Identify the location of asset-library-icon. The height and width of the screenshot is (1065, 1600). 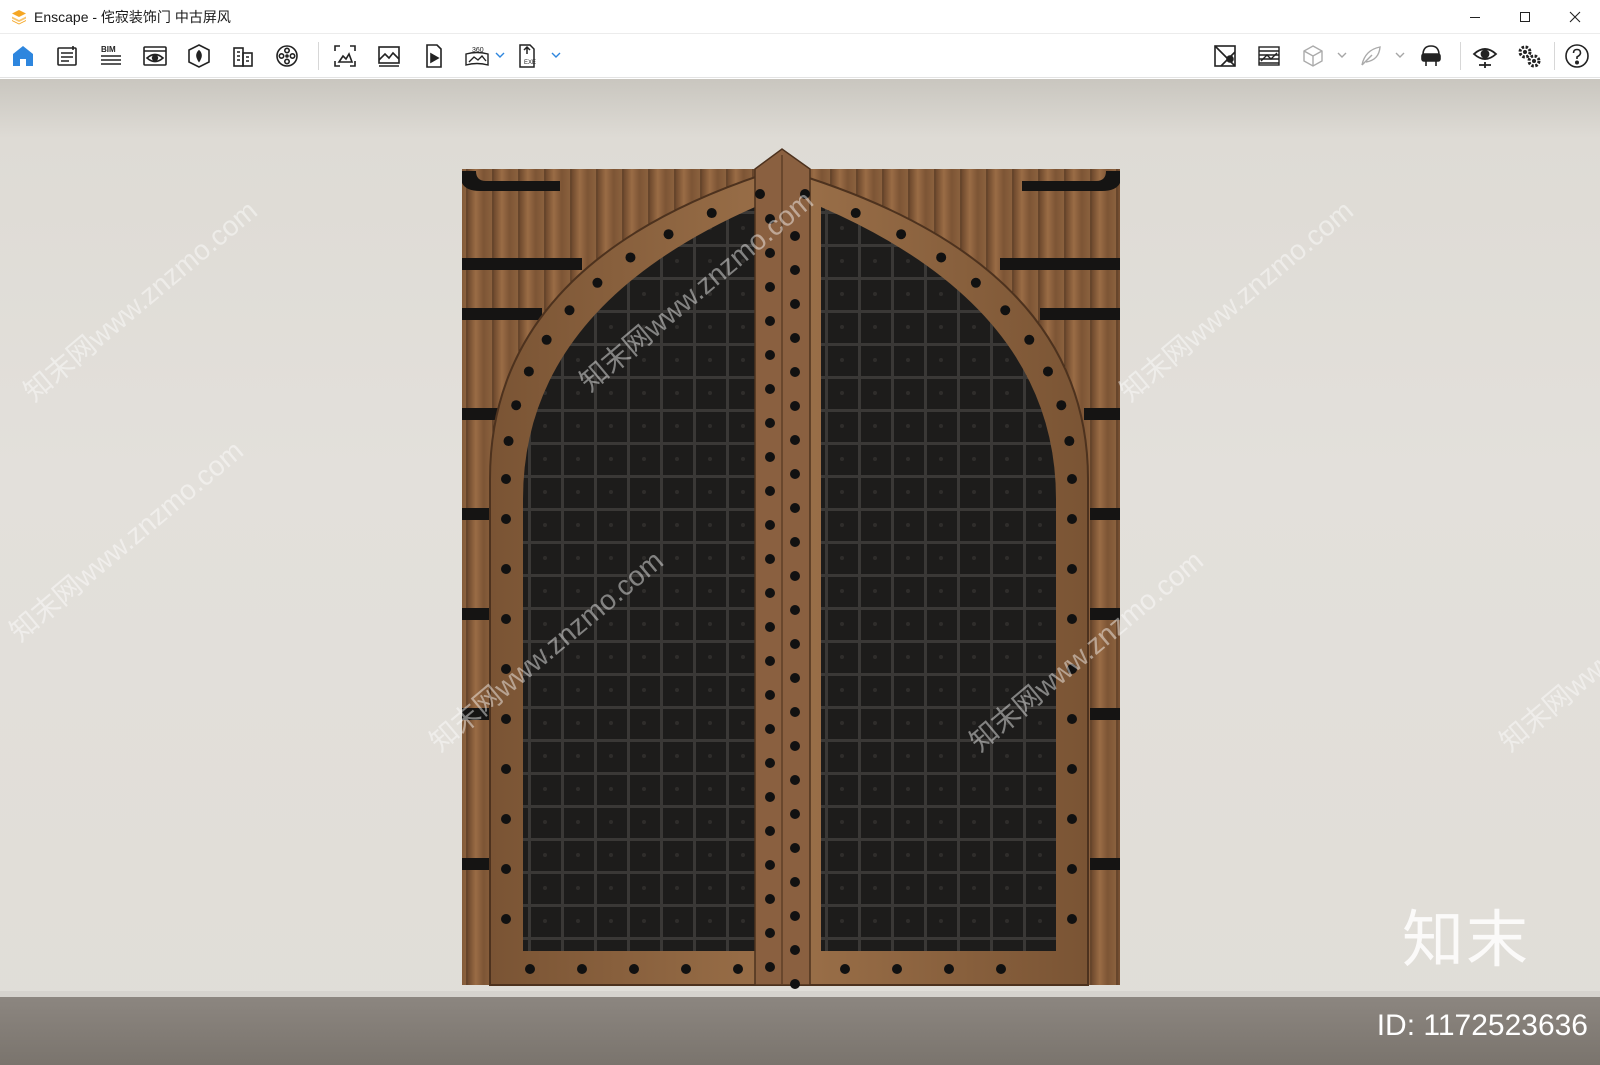
(199, 56).